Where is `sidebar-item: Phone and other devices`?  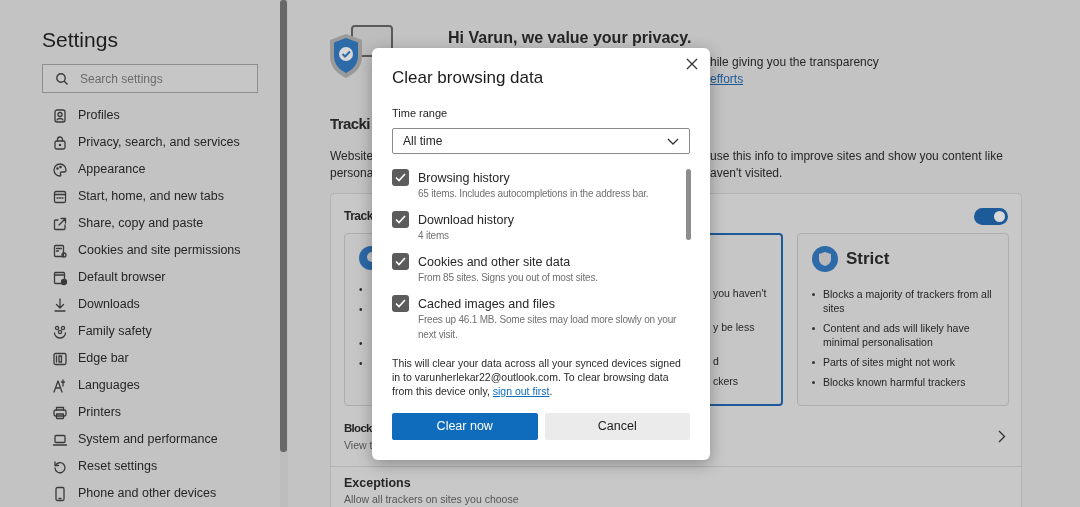
sidebar-item: Phone and other devices is located at coordinates (150, 493).